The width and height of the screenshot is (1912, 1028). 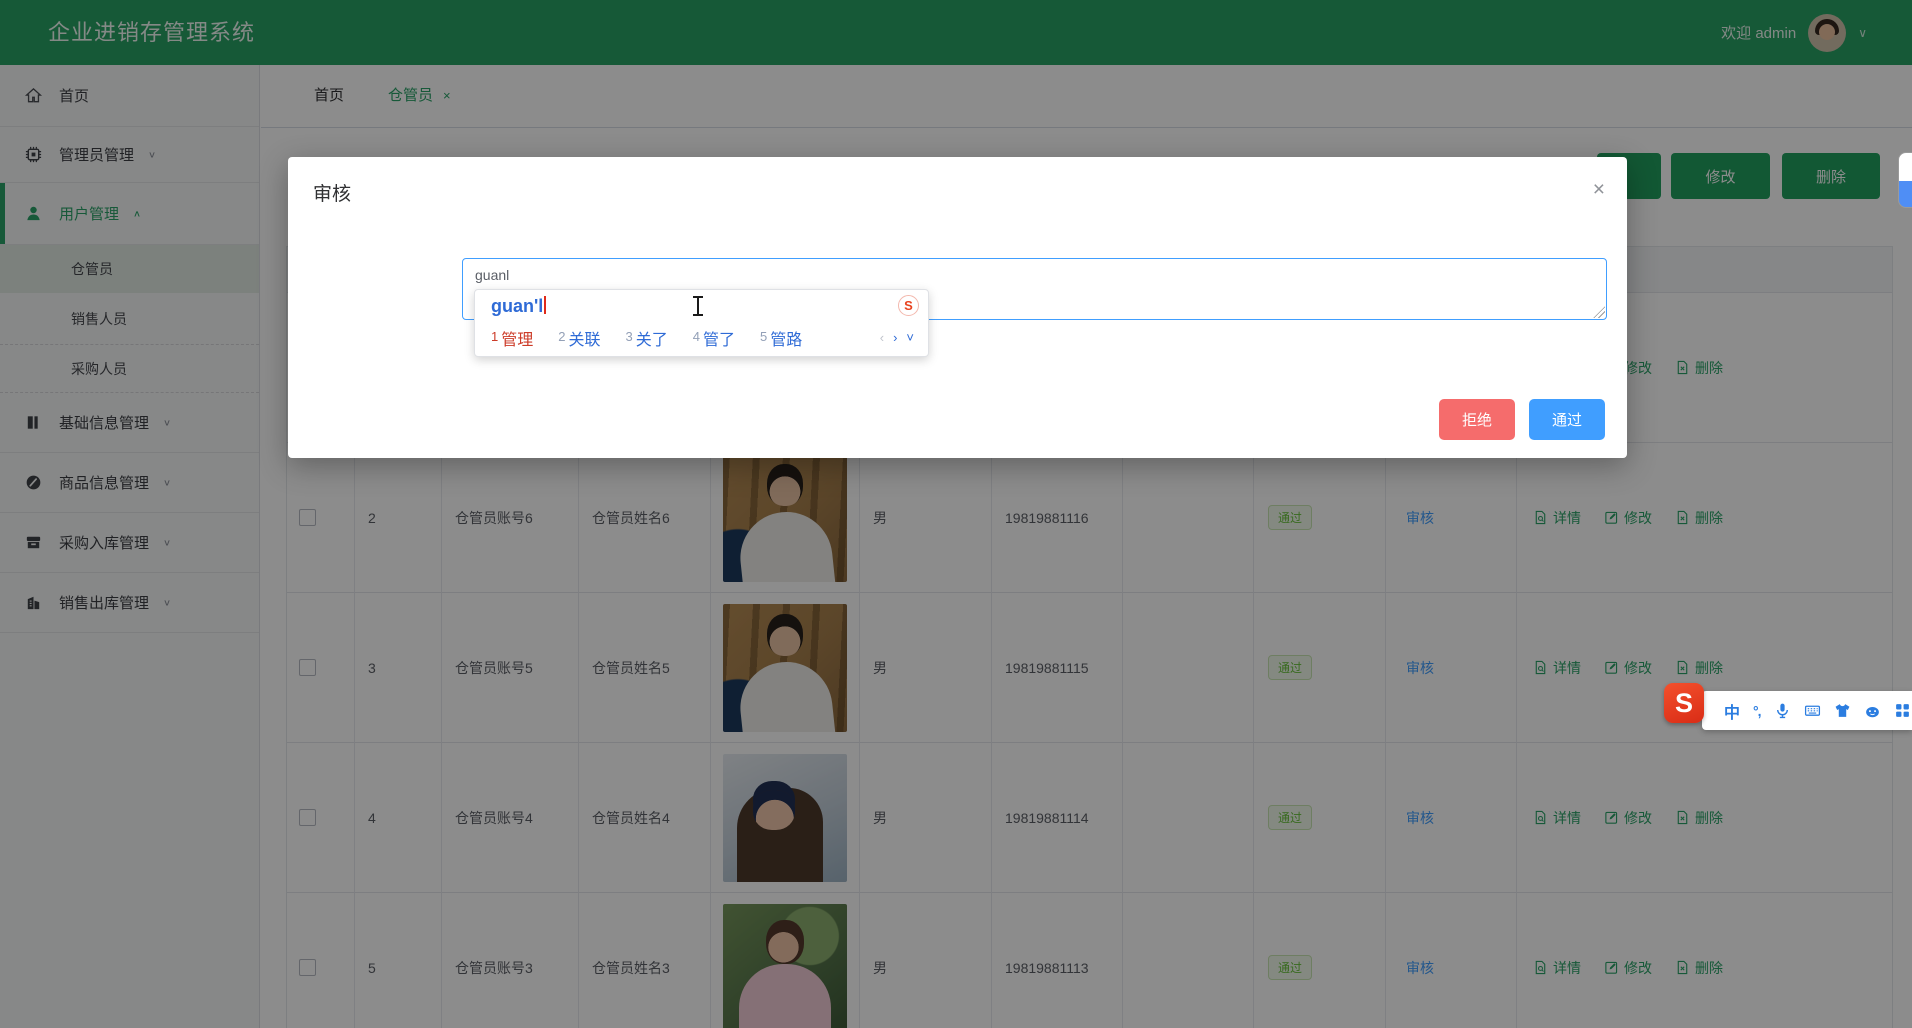 What do you see at coordinates (1842, 710) in the screenshot?
I see `tshirt-skin-icon` at bounding box center [1842, 710].